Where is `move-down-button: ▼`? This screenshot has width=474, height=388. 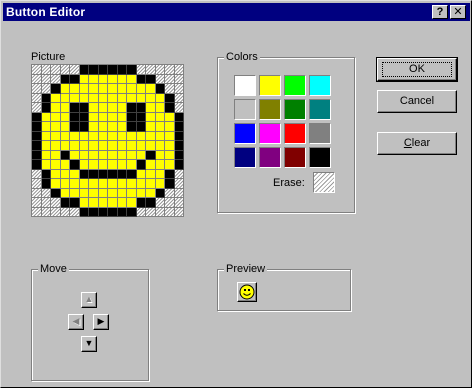 move-down-button: ▼ is located at coordinates (89, 344).